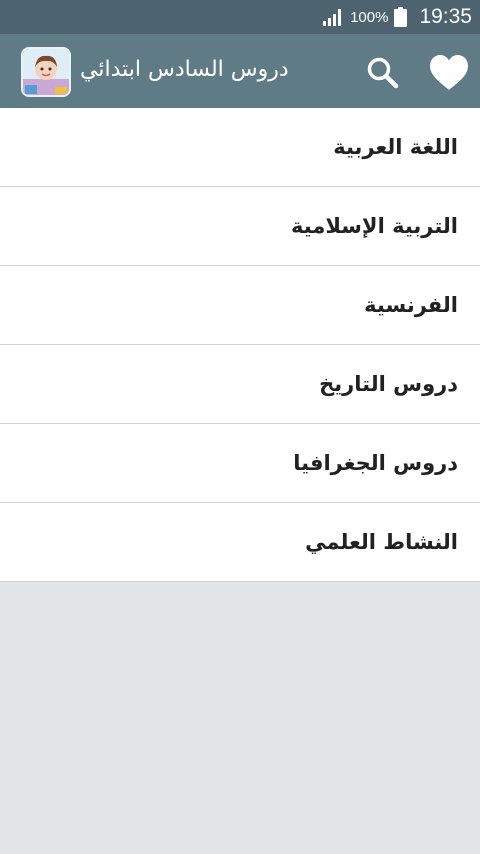  I want to click on app-bar: دروس السادس ابتدائي, so click(240, 71).